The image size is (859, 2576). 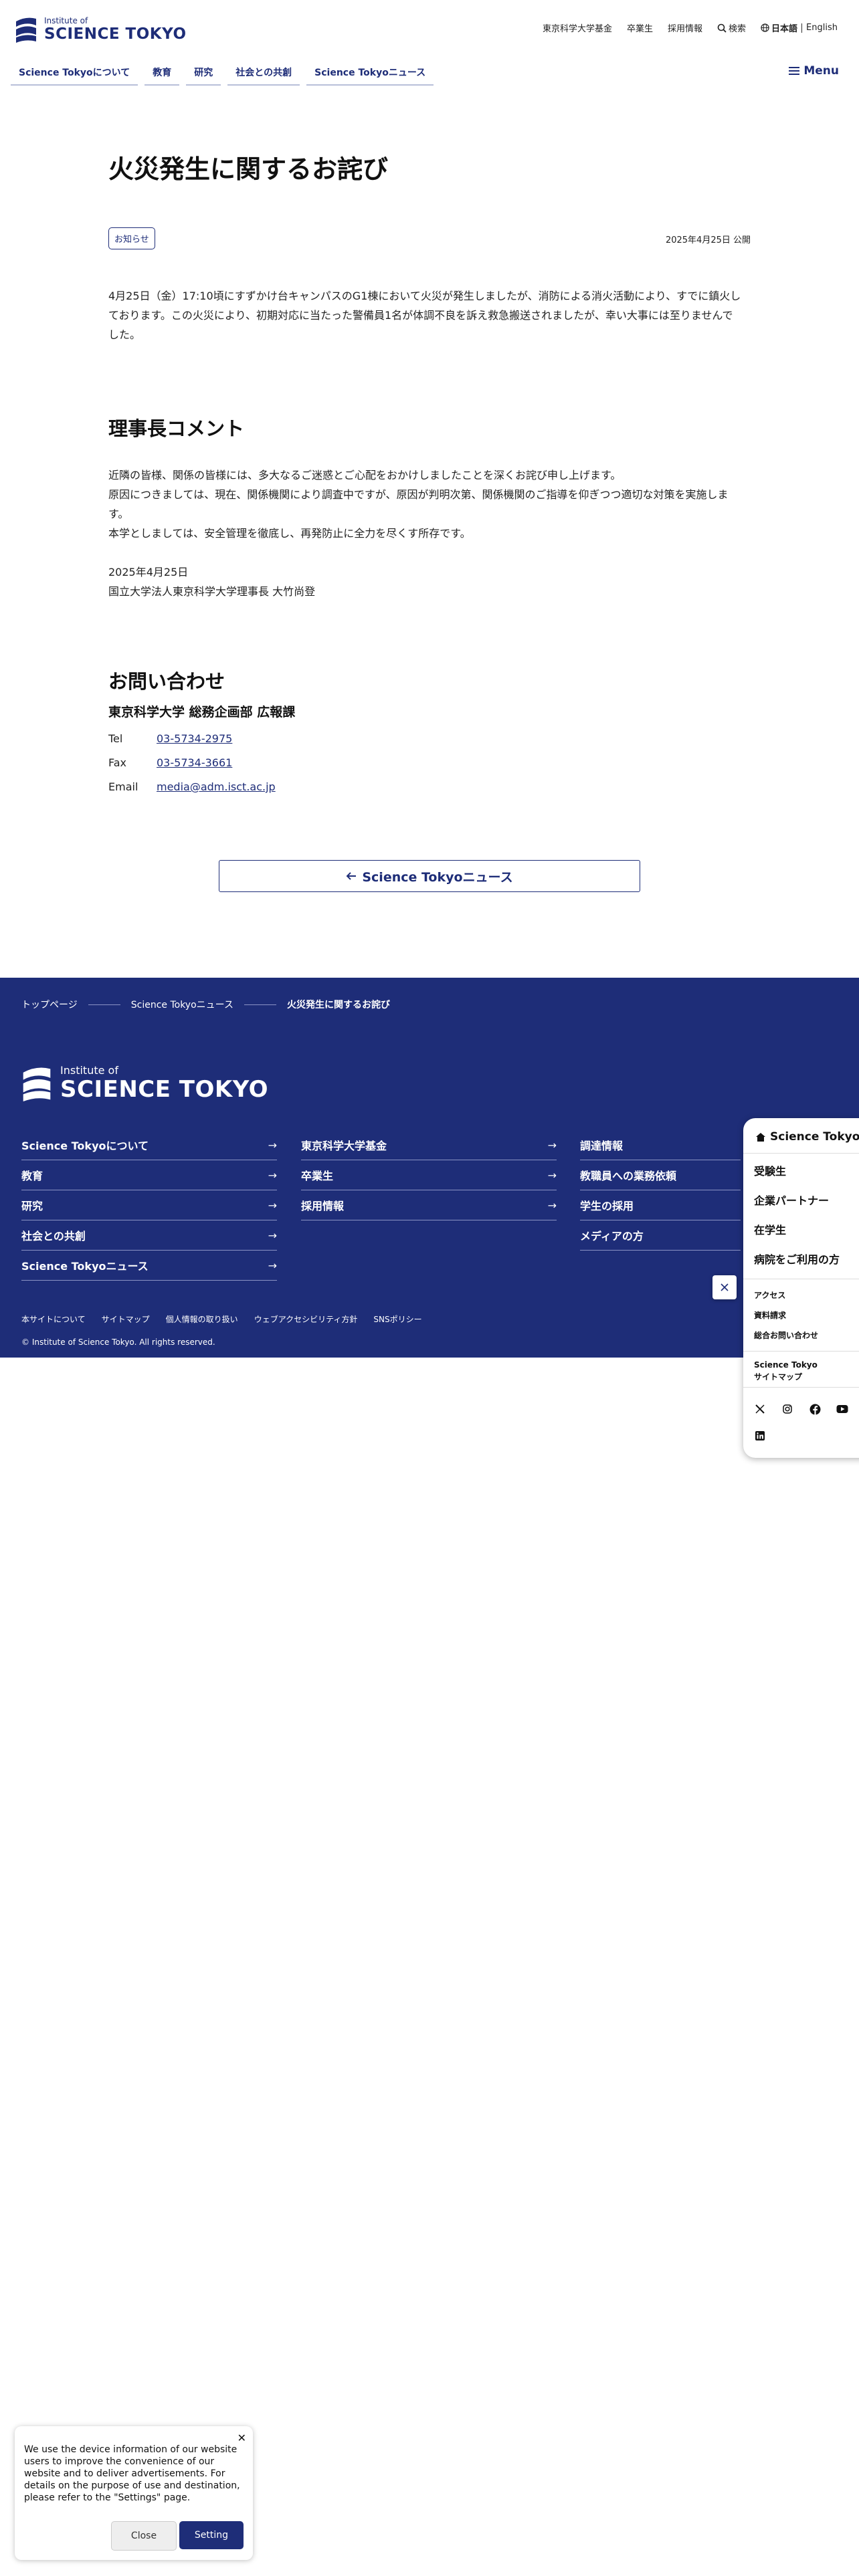 What do you see at coordinates (117, 763) in the screenshot?
I see `fax-label: Fax` at bounding box center [117, 763].